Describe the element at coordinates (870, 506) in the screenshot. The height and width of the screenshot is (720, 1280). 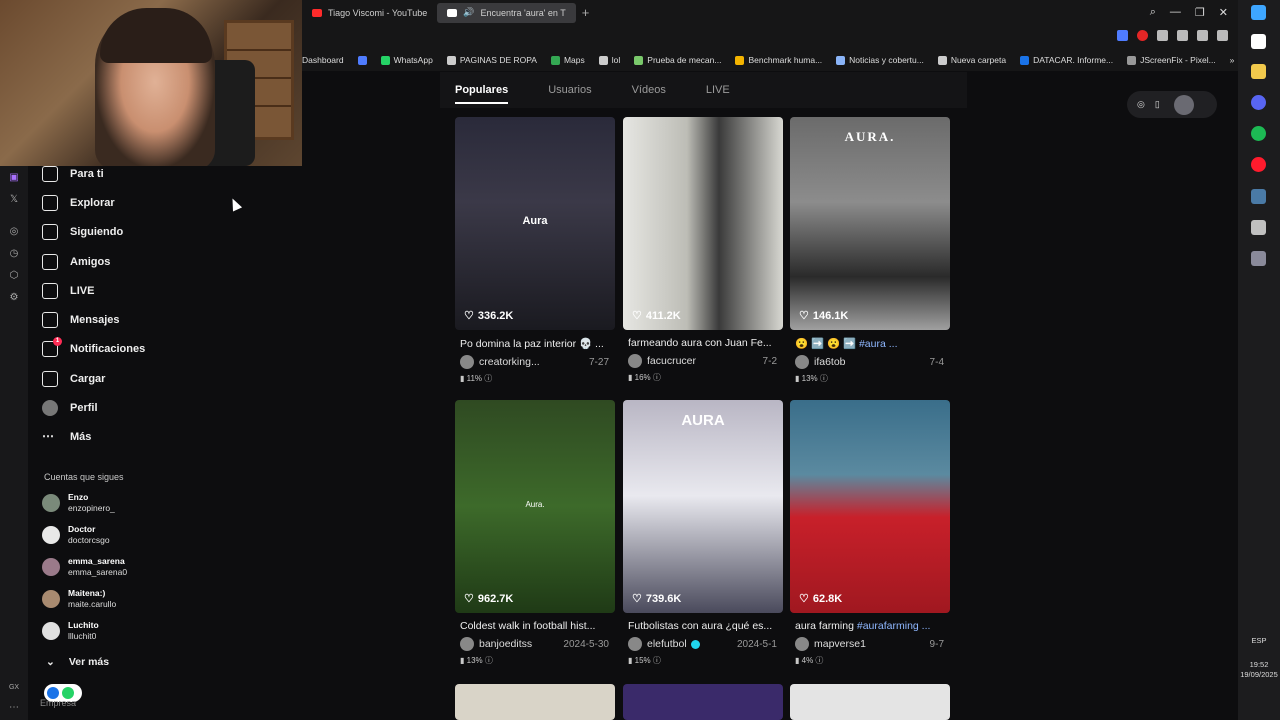
I see `video-thumbnail: ♡ 62.8K` at that location.